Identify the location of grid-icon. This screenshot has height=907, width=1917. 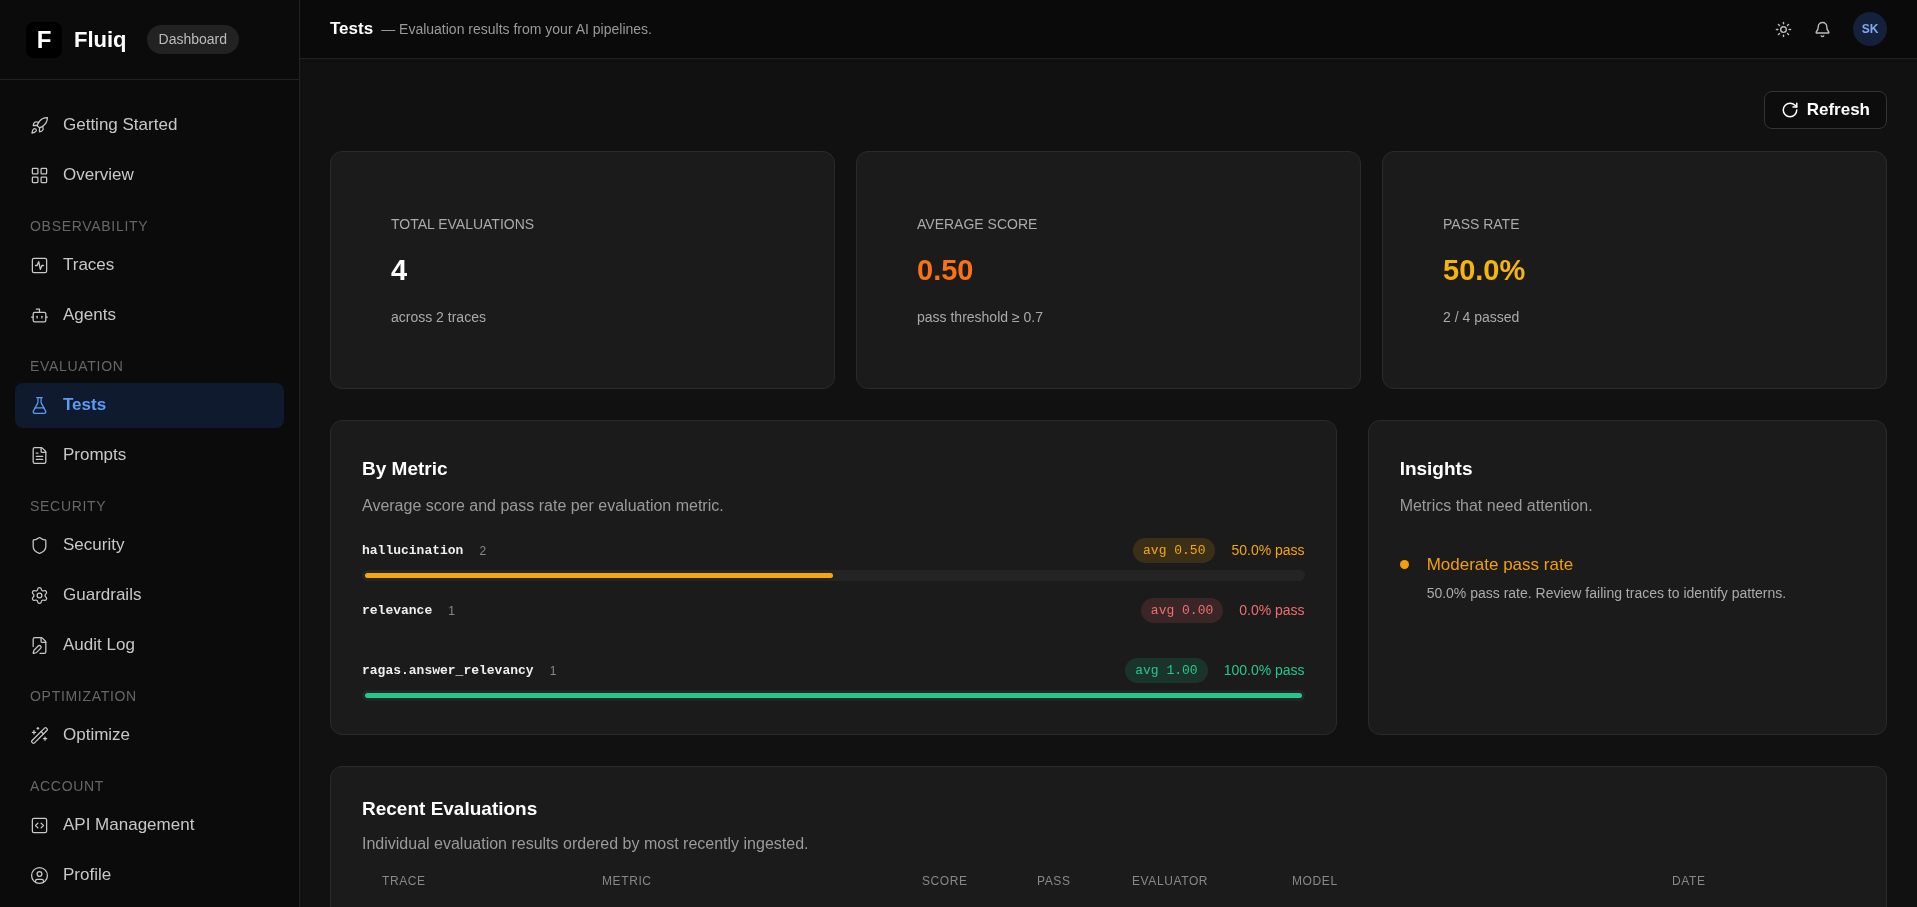
(39, 175).